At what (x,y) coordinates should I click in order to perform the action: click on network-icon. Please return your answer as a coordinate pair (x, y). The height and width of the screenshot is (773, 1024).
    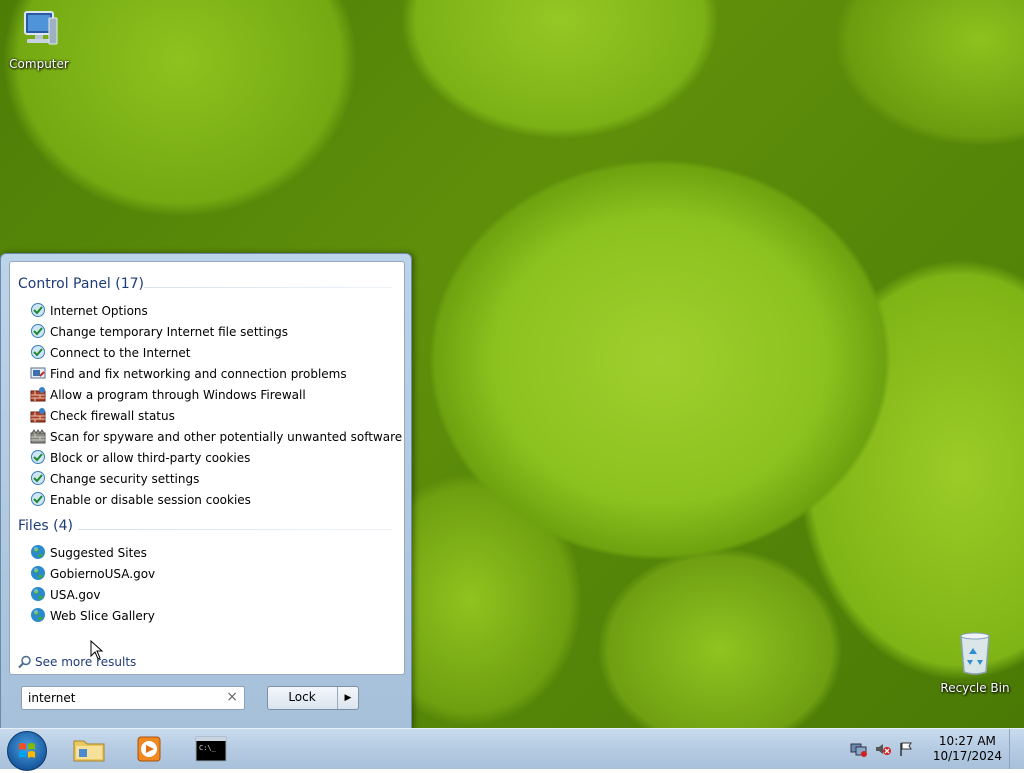
    Looking at the image, I should click on (859, 749).